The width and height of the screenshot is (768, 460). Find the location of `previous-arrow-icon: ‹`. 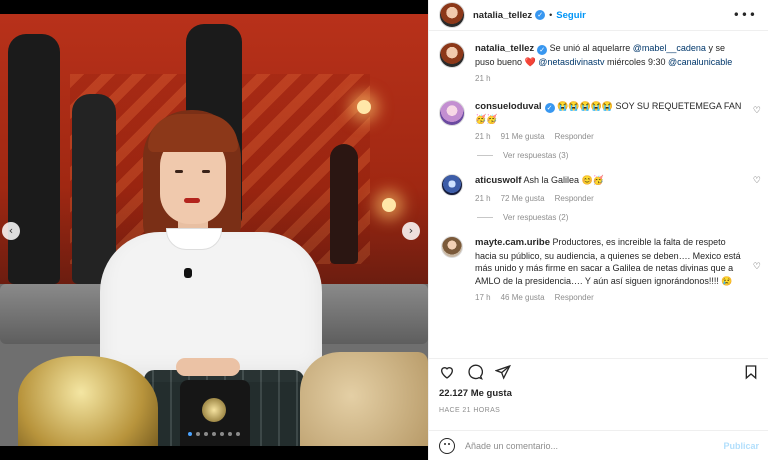

previous-arrow-icon: ‹ is located at coordinates (11, 231).